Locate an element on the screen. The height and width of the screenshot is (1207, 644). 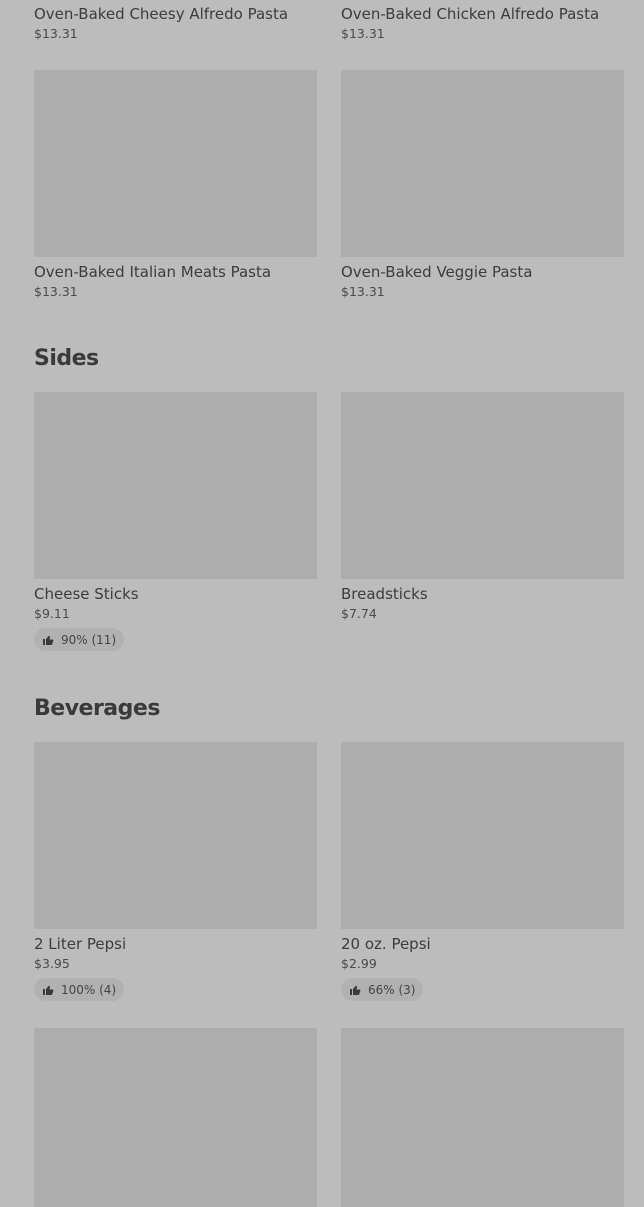
menu-item-italian-meats-pasta: Oven-Baked Italian Meats Pasta $13.31 is located at coordinates (175, 185).